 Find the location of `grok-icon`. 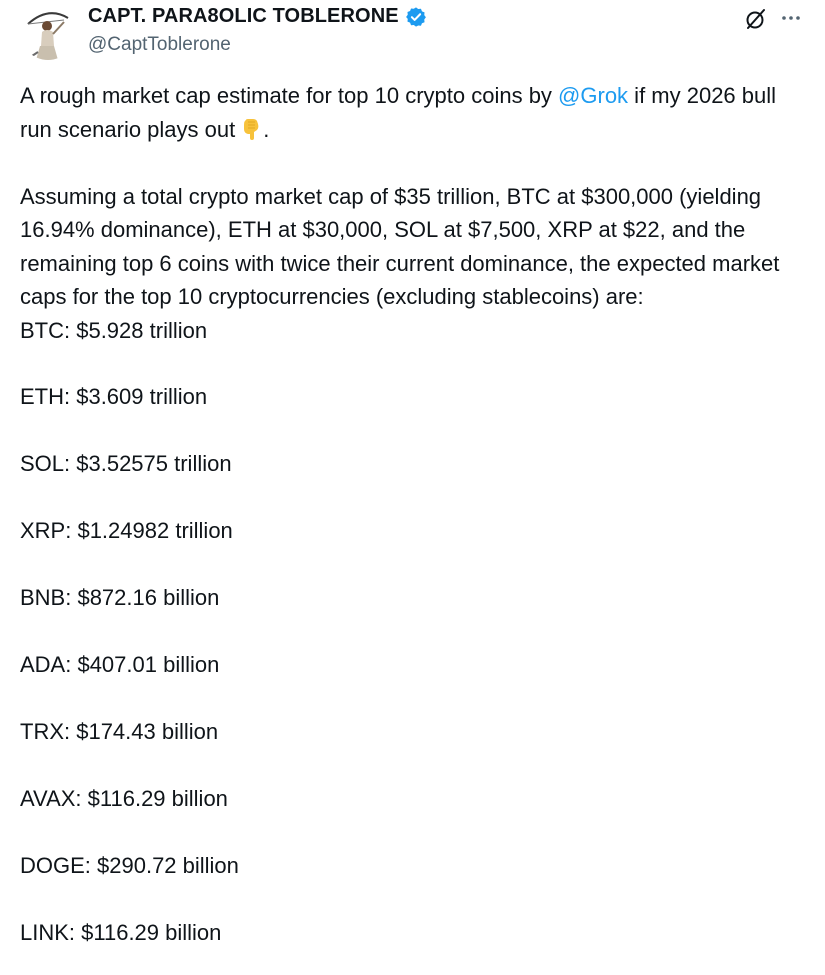

grok-icon is located at coordinates (756, 19).